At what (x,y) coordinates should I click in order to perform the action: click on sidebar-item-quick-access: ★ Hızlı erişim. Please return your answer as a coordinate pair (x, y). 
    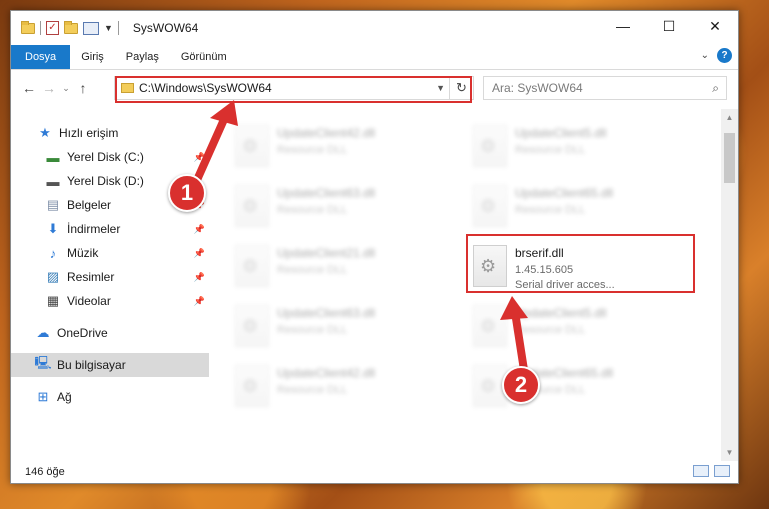
    Looking at the image, I should click on (110, 133).